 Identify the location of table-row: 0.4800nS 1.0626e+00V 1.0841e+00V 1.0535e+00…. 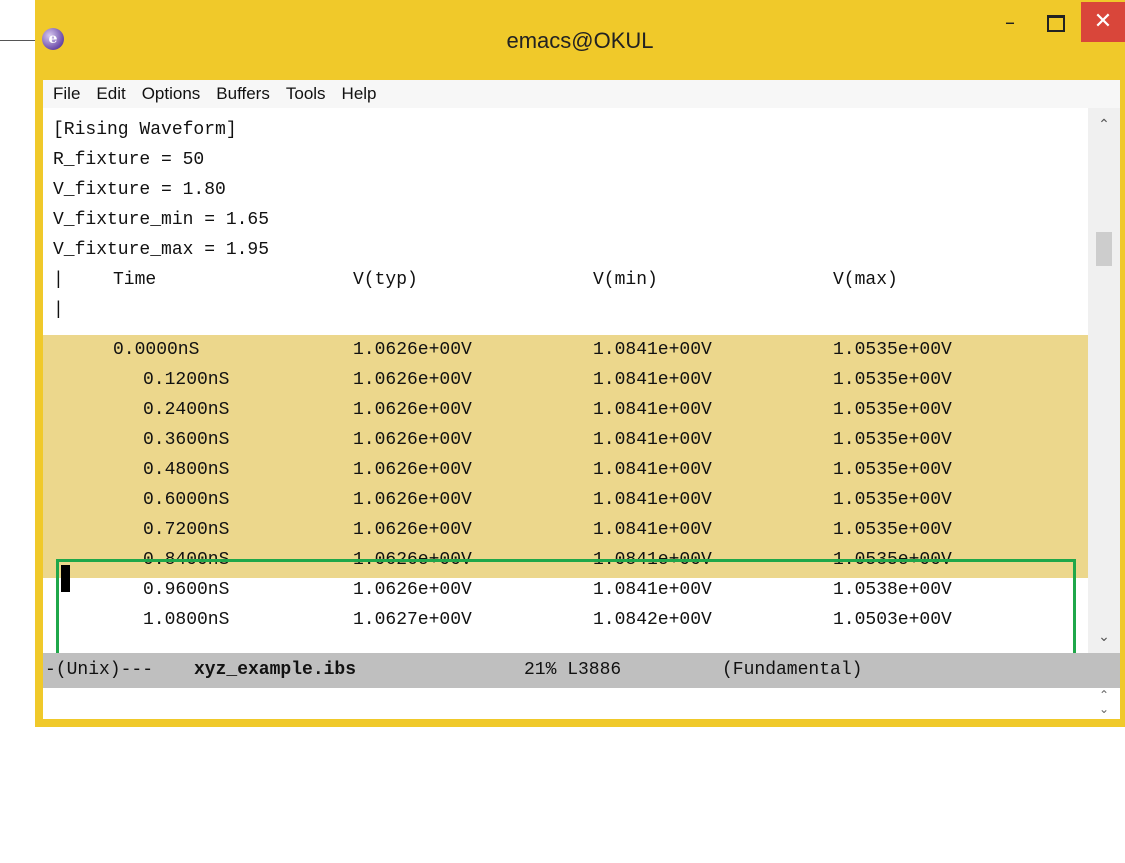
(563, 470).